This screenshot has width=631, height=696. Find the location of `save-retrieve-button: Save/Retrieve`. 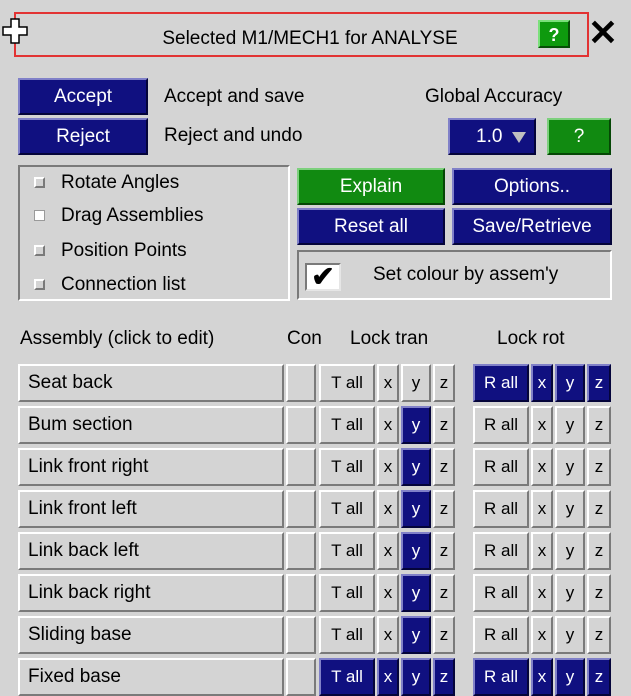

save-retrieve-button: Save/Retrieve is located at coordinates (532, 226).